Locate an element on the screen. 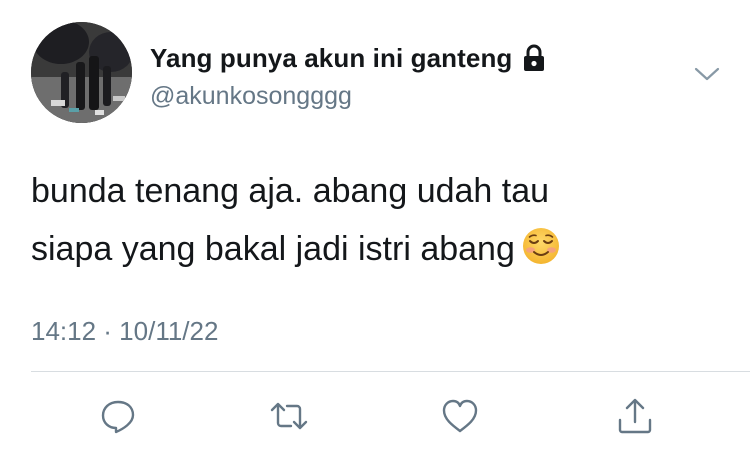 The image size is (750, 462). user-handle: @akunkosongggg is located at coordinates (251, 96).